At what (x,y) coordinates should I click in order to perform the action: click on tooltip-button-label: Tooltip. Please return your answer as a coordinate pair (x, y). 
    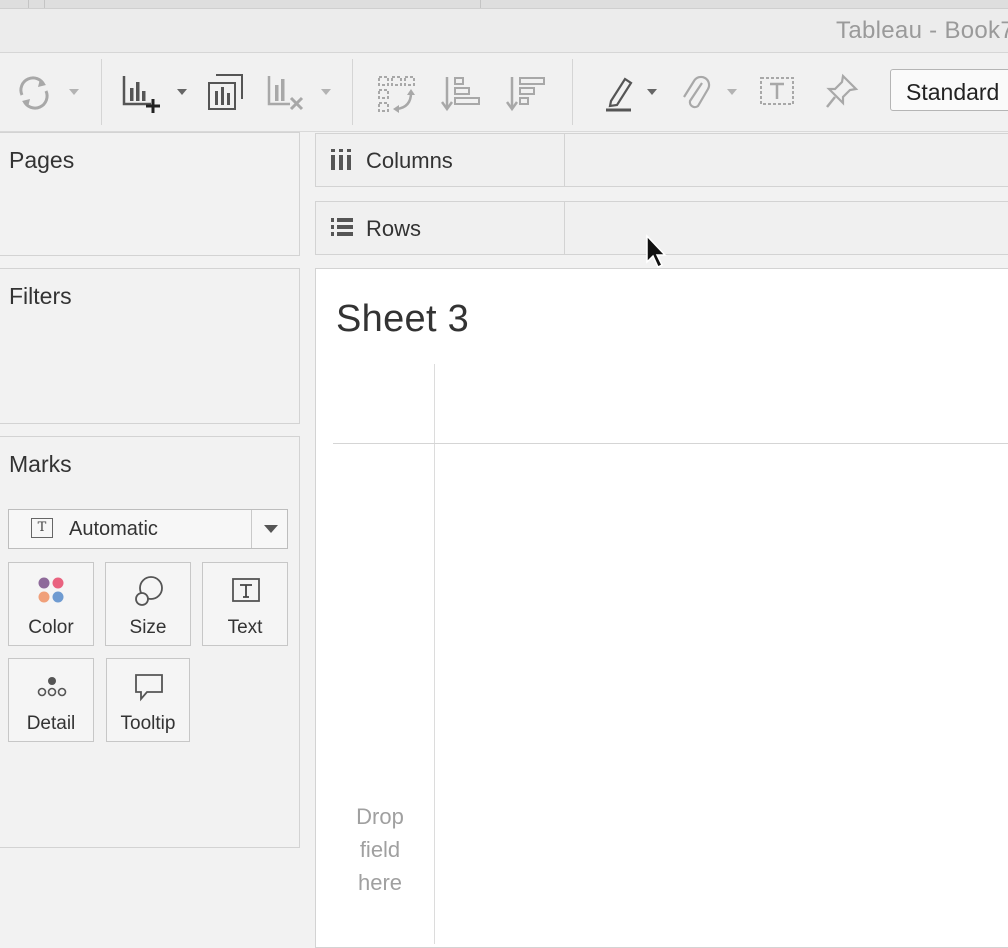
    Looking at the image, I should click on (148, 723).